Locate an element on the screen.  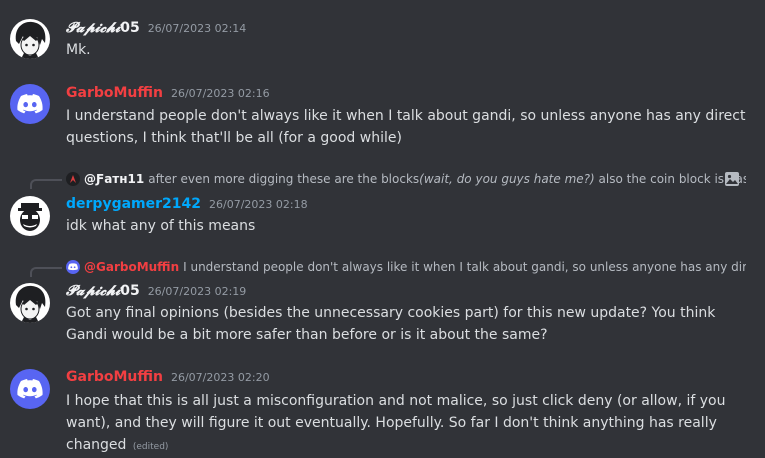
message-content: Mk. is located at coordinates (78, 50).